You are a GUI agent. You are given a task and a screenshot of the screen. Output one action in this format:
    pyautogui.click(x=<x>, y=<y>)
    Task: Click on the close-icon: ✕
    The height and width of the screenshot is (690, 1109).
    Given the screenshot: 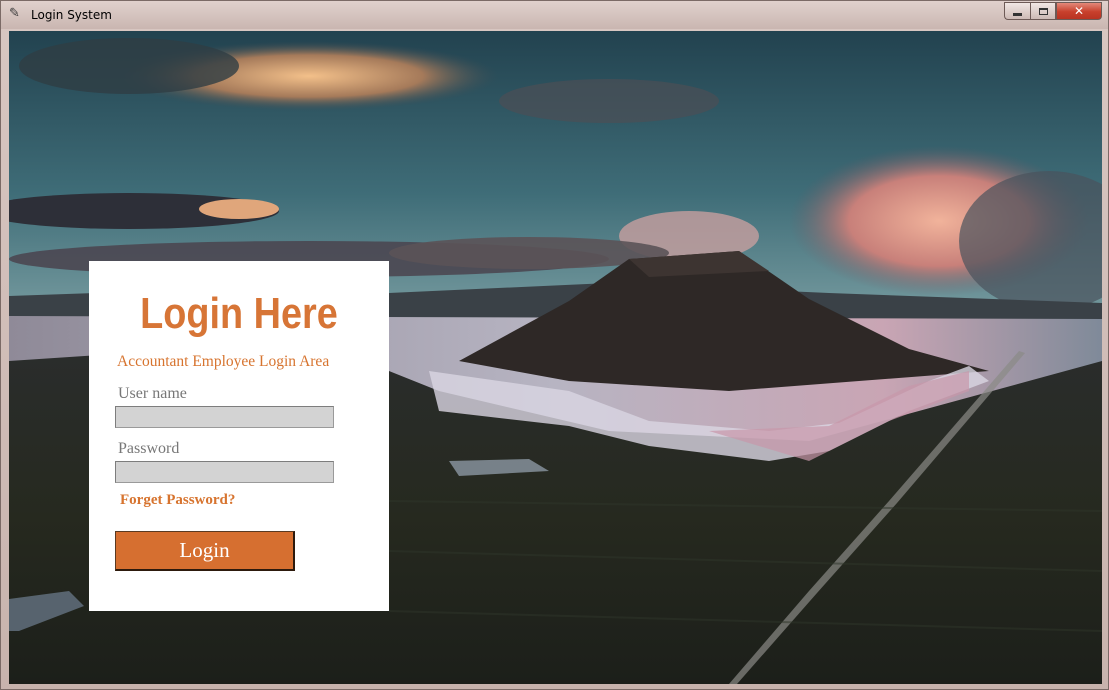 What is the action you would take?
    pyautogui.click(x=1079, y=11)
    